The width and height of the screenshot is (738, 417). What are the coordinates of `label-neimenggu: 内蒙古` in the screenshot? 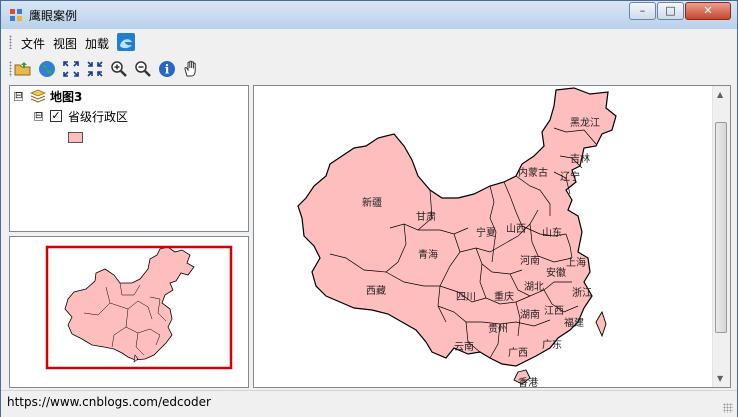 It's located at (533, 172).